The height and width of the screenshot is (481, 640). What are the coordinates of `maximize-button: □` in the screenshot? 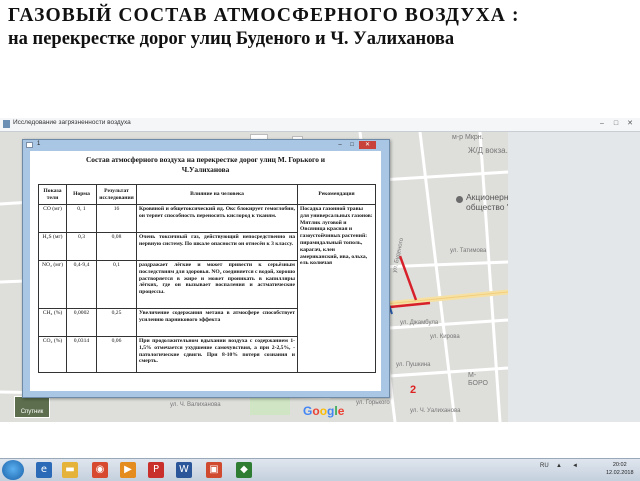 It's located at (616, 124).